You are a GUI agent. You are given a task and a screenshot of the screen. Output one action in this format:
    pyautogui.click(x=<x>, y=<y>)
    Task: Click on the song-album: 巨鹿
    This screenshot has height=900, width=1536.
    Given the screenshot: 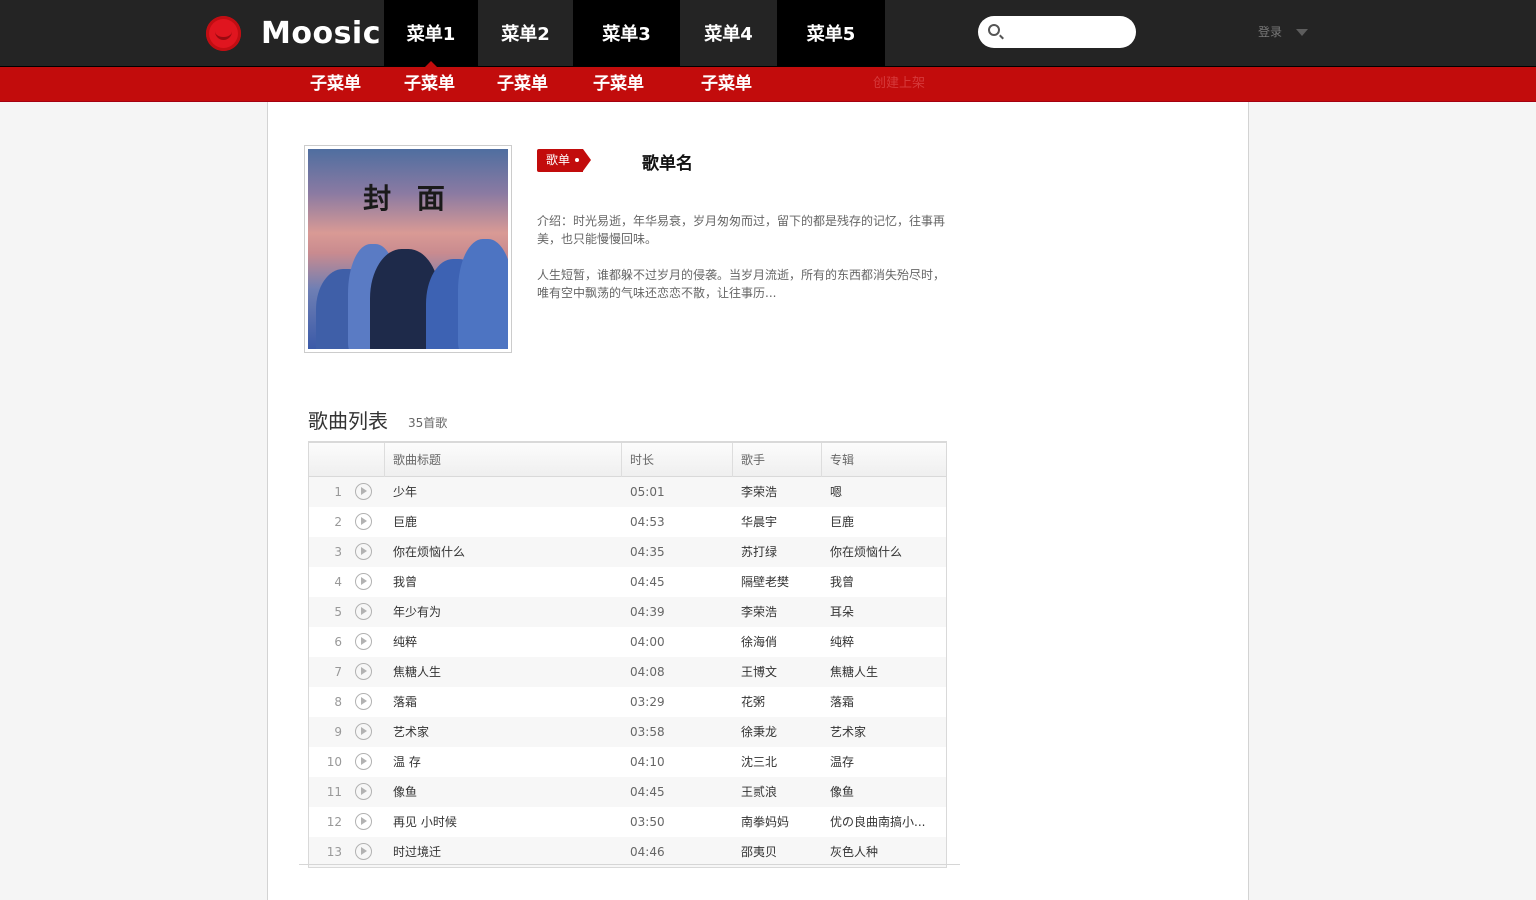 What is the action you would take?
    pyautogui.click(x=884, y=522)
    